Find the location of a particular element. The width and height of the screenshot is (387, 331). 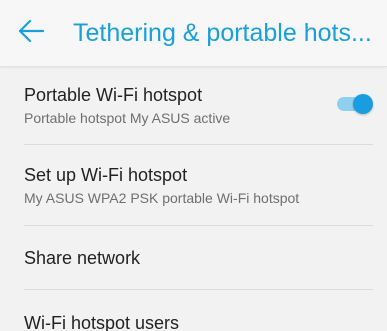

back-button is located at coordinates (31, 33).